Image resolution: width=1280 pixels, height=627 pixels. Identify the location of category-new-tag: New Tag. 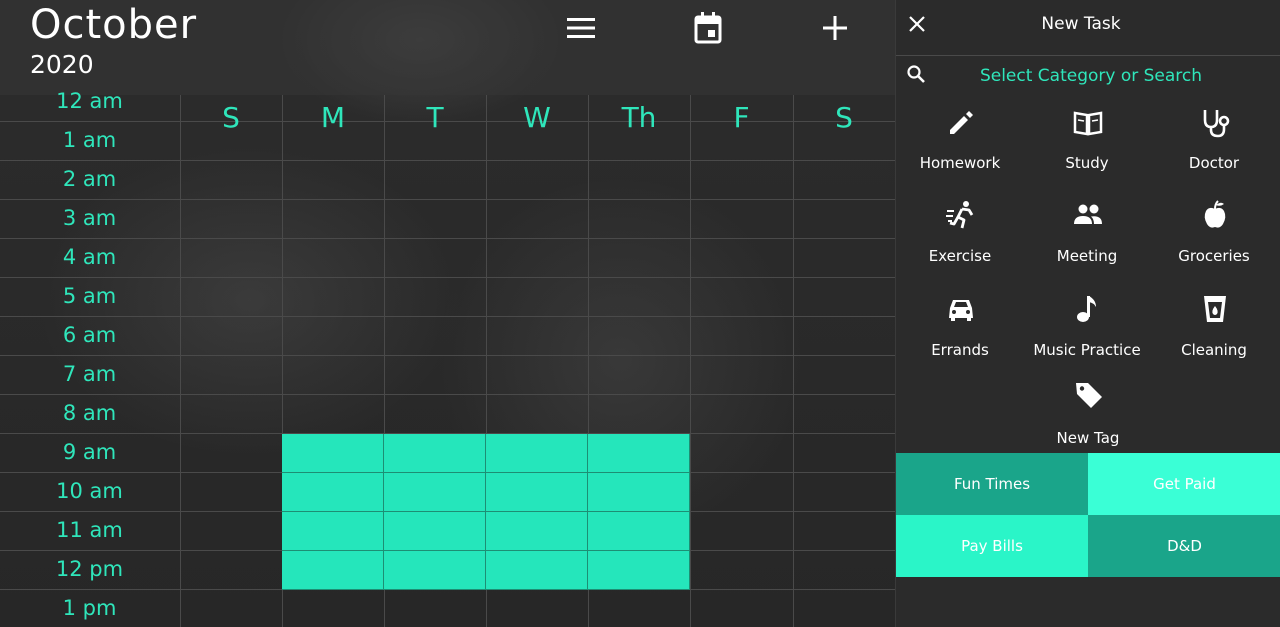
(1088, 418).